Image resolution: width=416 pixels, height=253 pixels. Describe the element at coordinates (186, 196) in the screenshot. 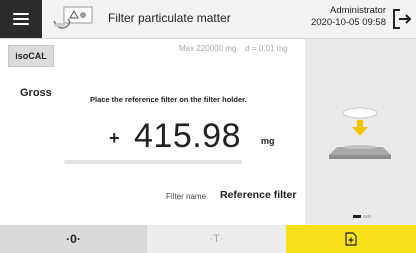

I see `filter-name-label: Filter name` at that location.